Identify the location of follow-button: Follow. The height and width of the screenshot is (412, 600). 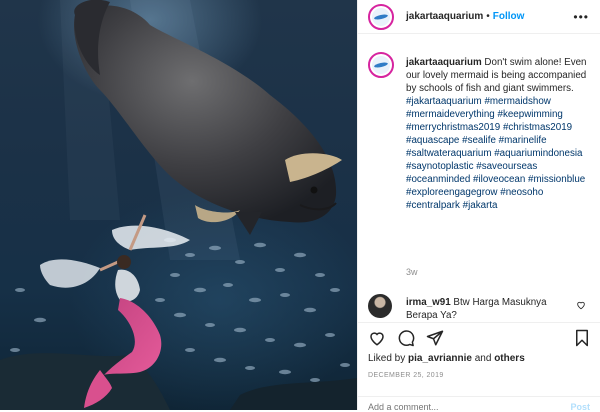
(509, 16).